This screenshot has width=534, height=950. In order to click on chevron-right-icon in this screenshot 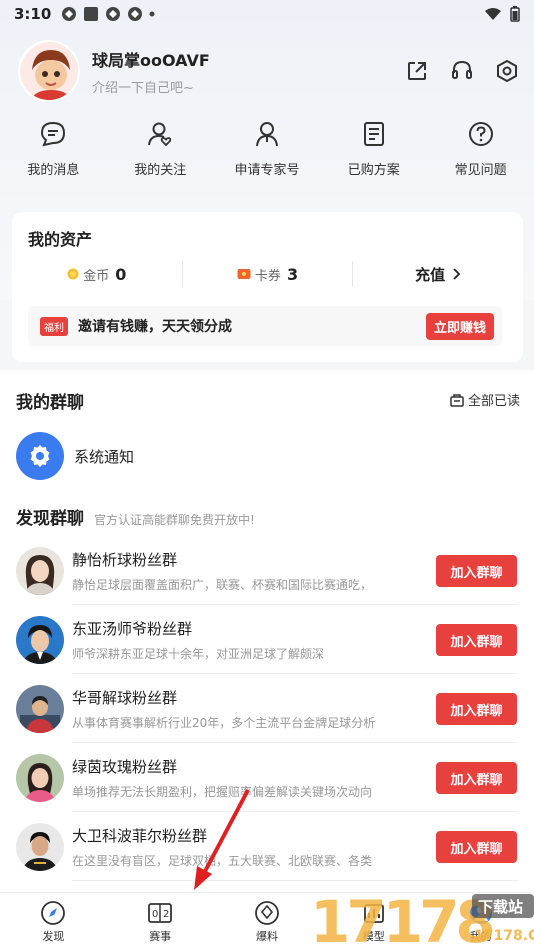, I will do `click(457, 274)`.